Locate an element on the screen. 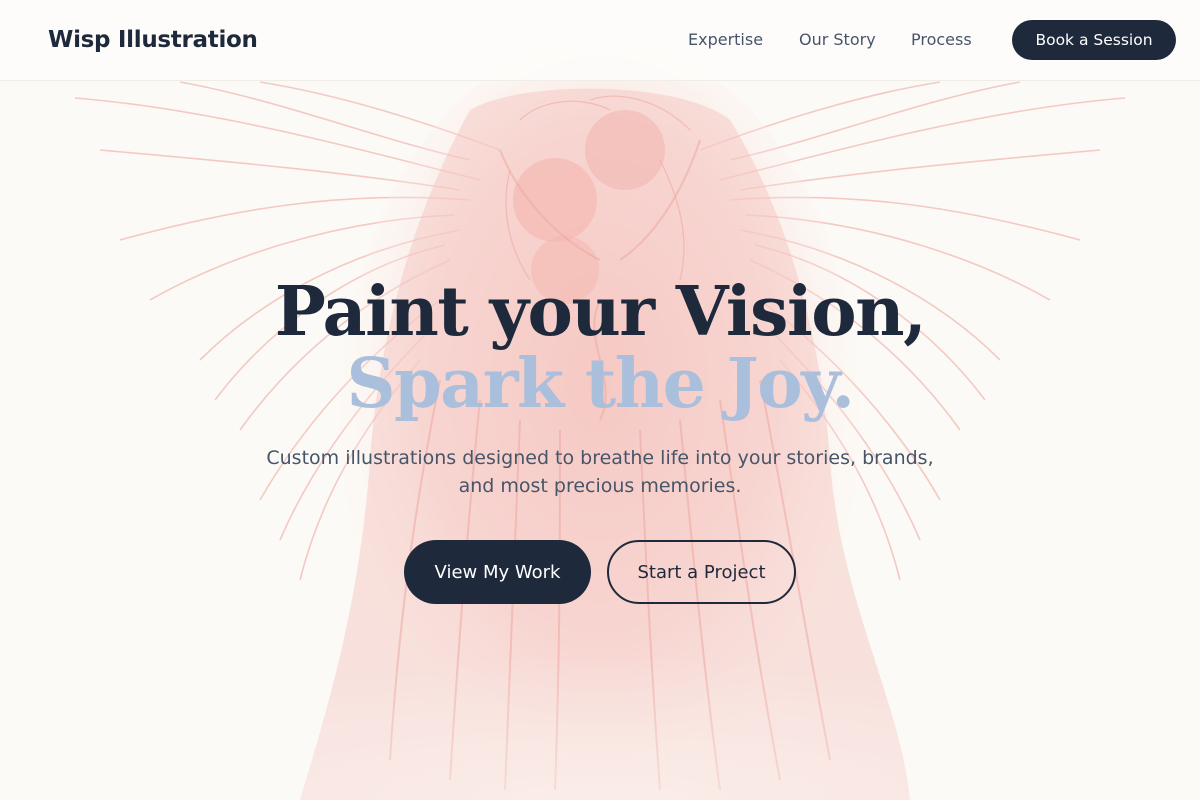  brand-logo: Wisp Illustration is located at coordinates (153, 40).